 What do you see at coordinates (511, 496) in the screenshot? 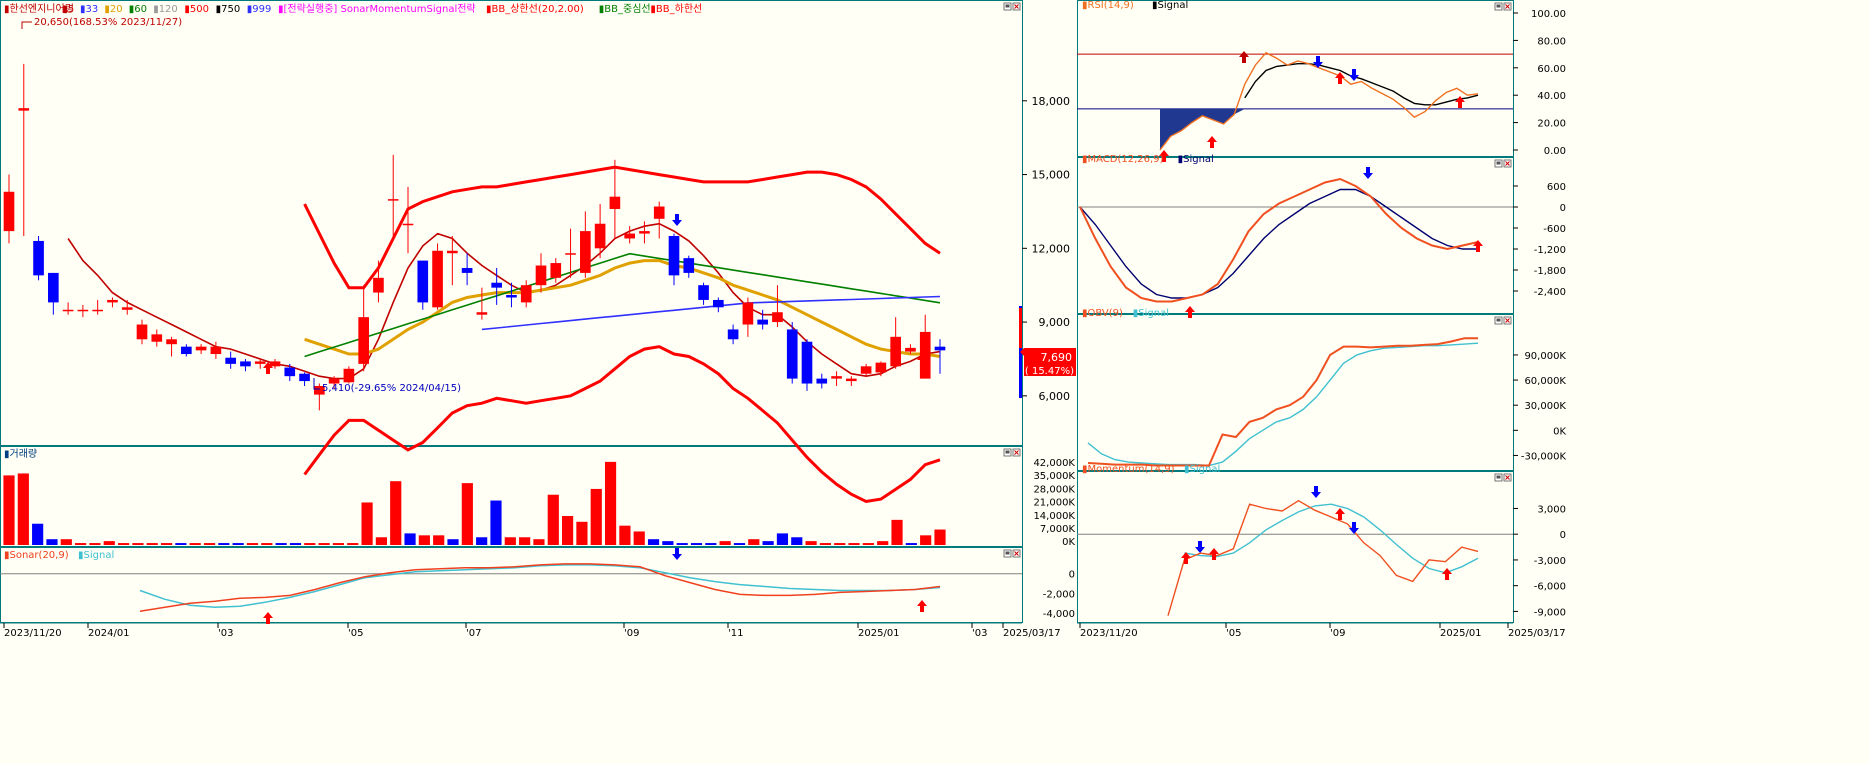
I see `volume-panel` at bounding box center [511, 496].